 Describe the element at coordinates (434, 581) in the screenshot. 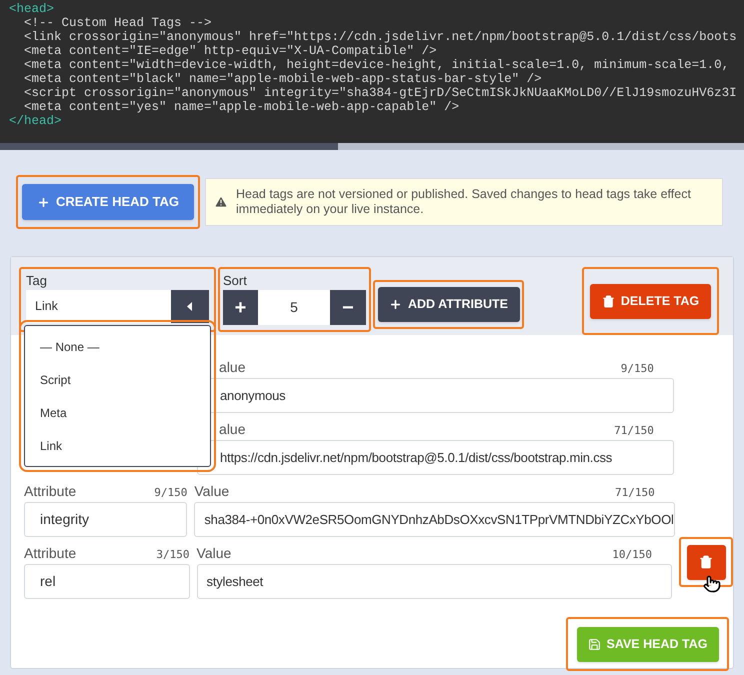

I see `value-field: stylesheet` at that location.